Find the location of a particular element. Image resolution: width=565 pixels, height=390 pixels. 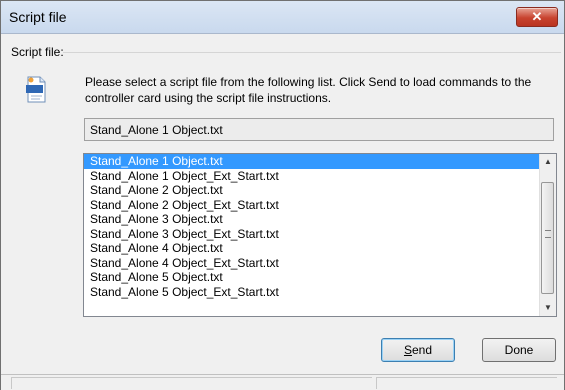

list-item: Stand_Alone 1 Object_Ext_Start.txt is located at coordinates (312, 176).